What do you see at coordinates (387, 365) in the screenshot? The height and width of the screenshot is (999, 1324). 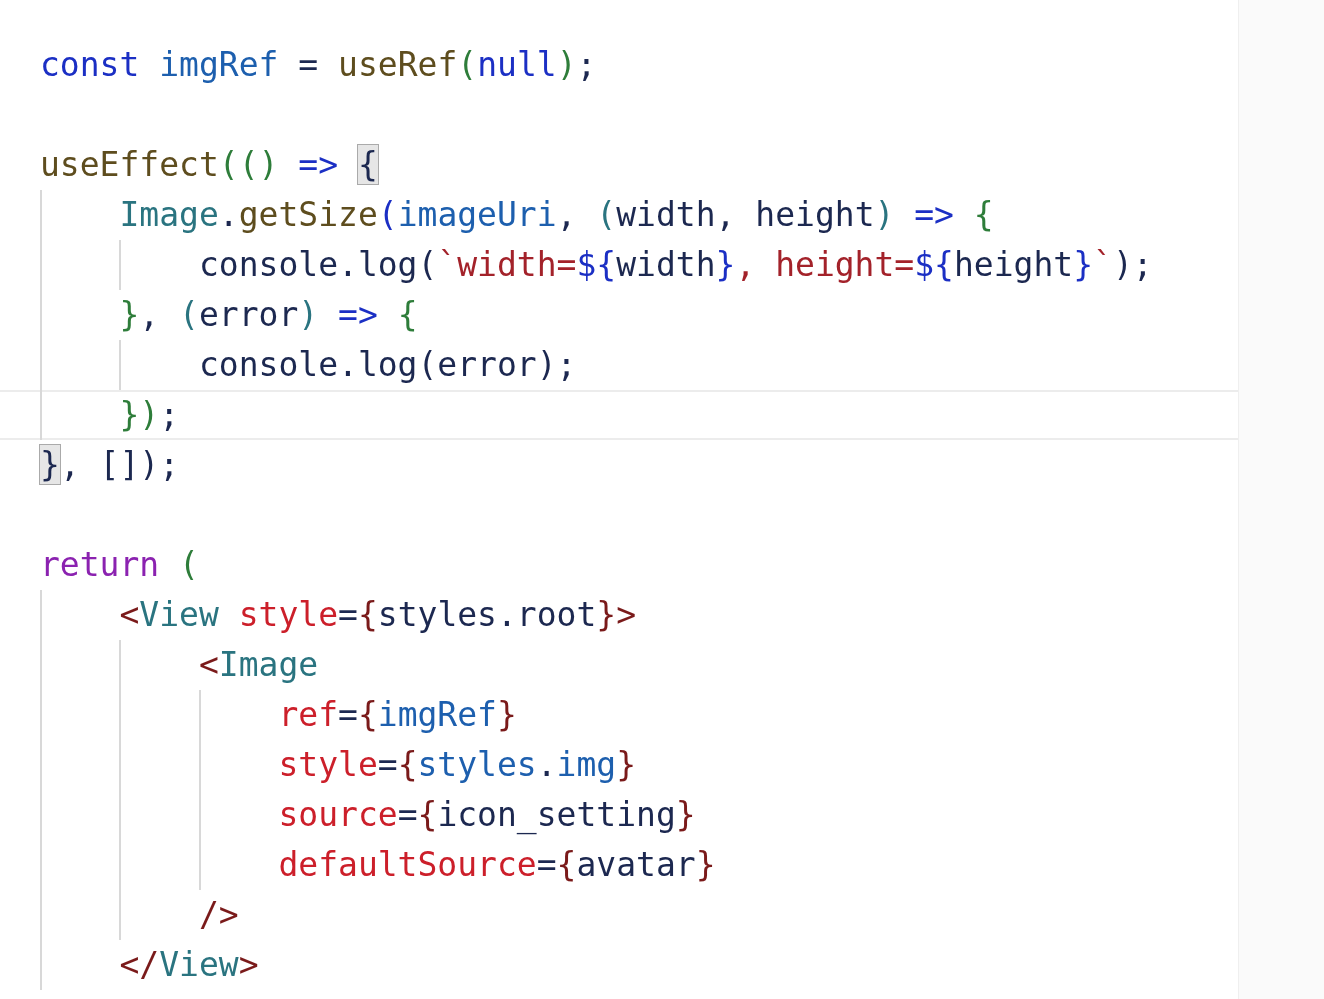 I see `code-line: console.log(error);` at bounding box center [387, 365].